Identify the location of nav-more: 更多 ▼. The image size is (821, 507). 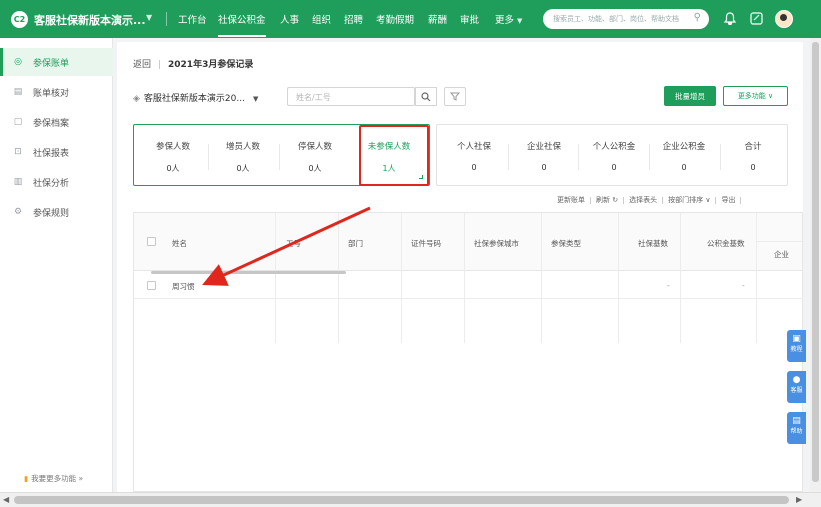
(508, 19).